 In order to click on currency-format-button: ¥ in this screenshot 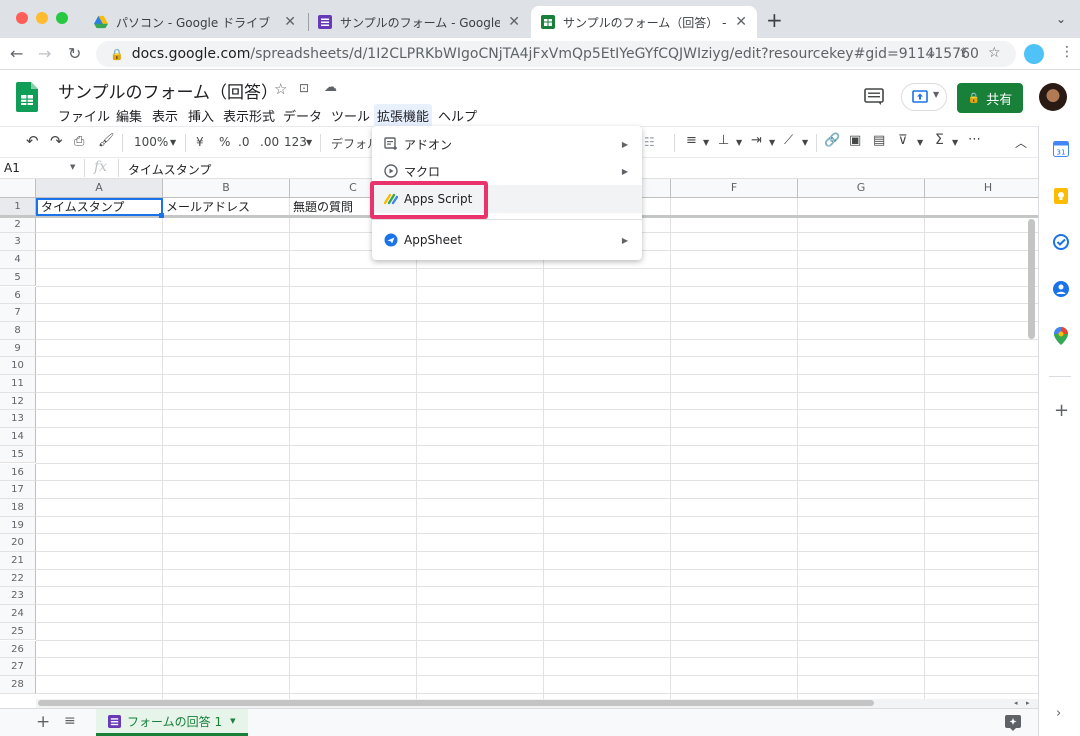, I will do `click(200, 142)`.